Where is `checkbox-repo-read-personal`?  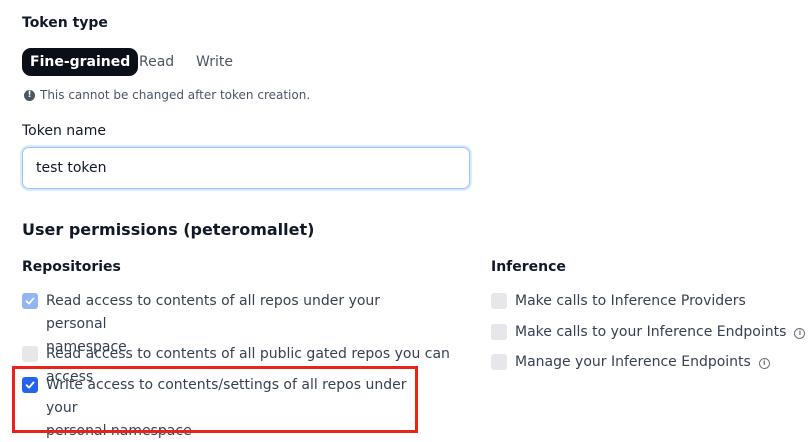 checkbox-repo-read-personal is located at coordinates (30, 301).